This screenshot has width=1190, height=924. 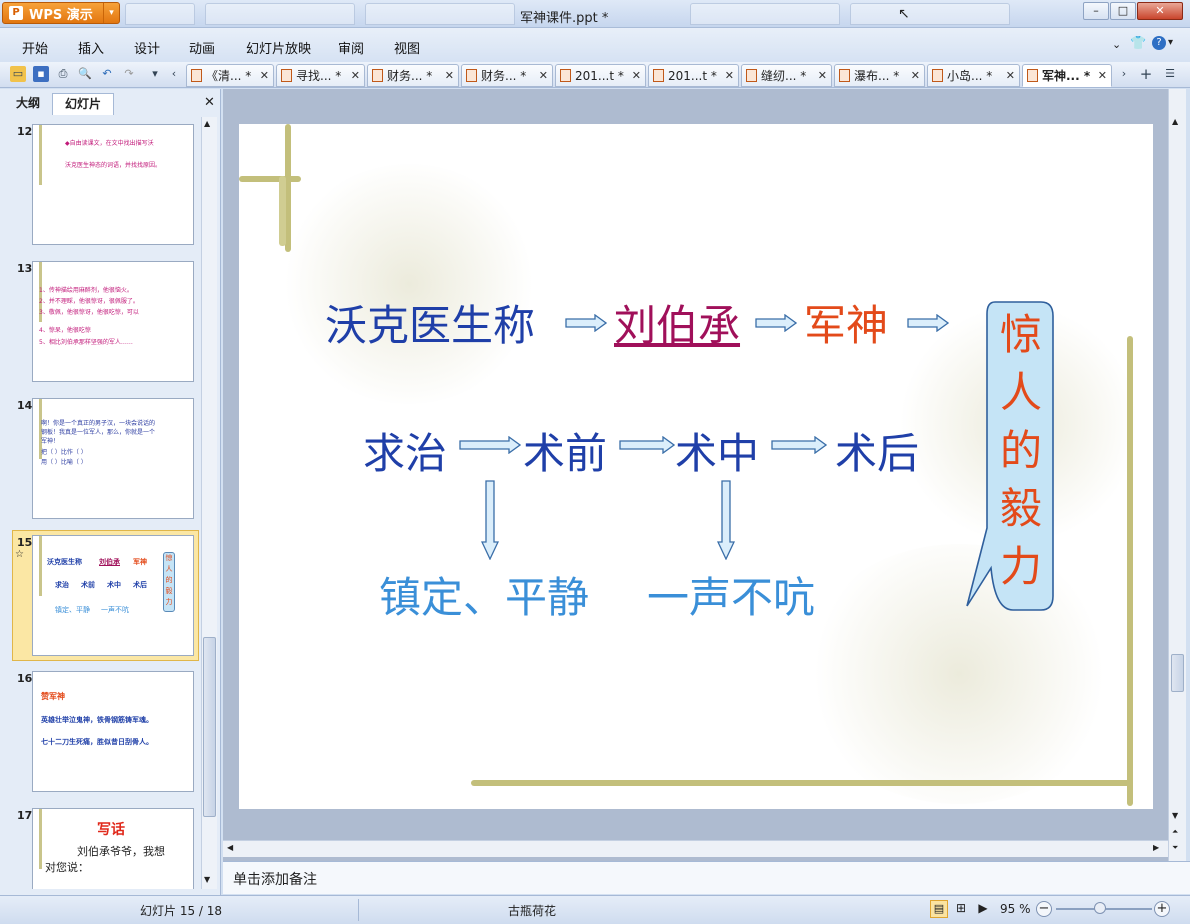 I want to click on thumb-number: 13, so click(x=25, y=268).